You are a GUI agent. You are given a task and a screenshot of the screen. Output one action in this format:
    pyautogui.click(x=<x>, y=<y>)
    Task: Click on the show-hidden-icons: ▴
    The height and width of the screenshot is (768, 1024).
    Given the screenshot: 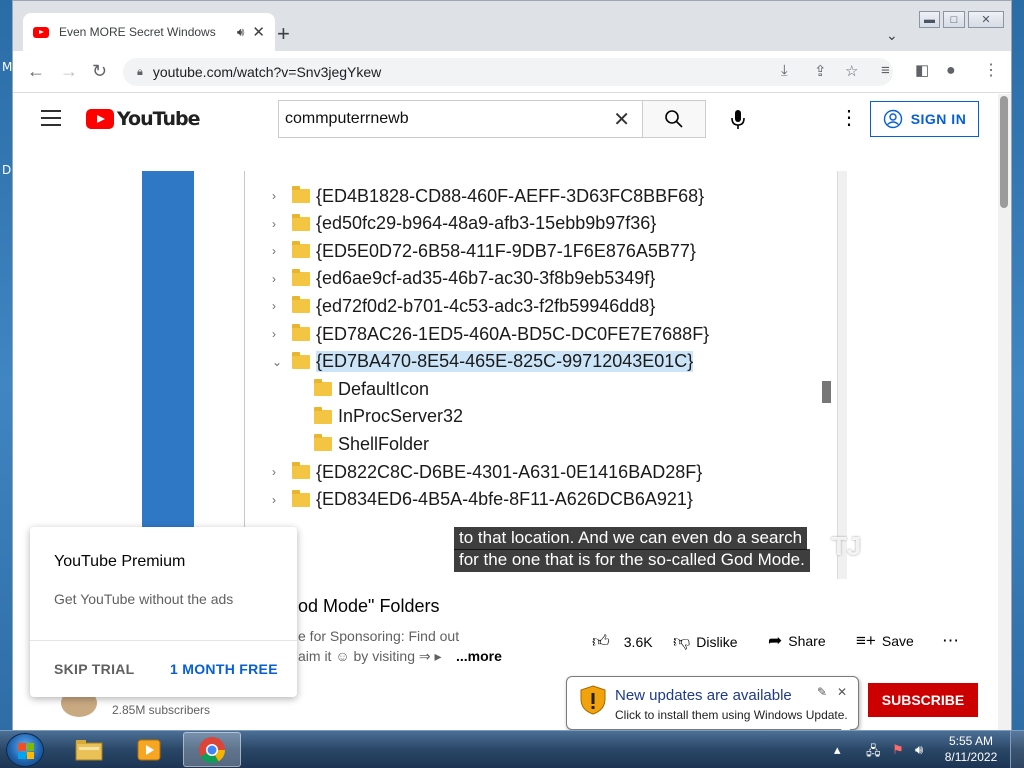 What is the action you would take?
    pyautogui.click(x=837, y=750)
    